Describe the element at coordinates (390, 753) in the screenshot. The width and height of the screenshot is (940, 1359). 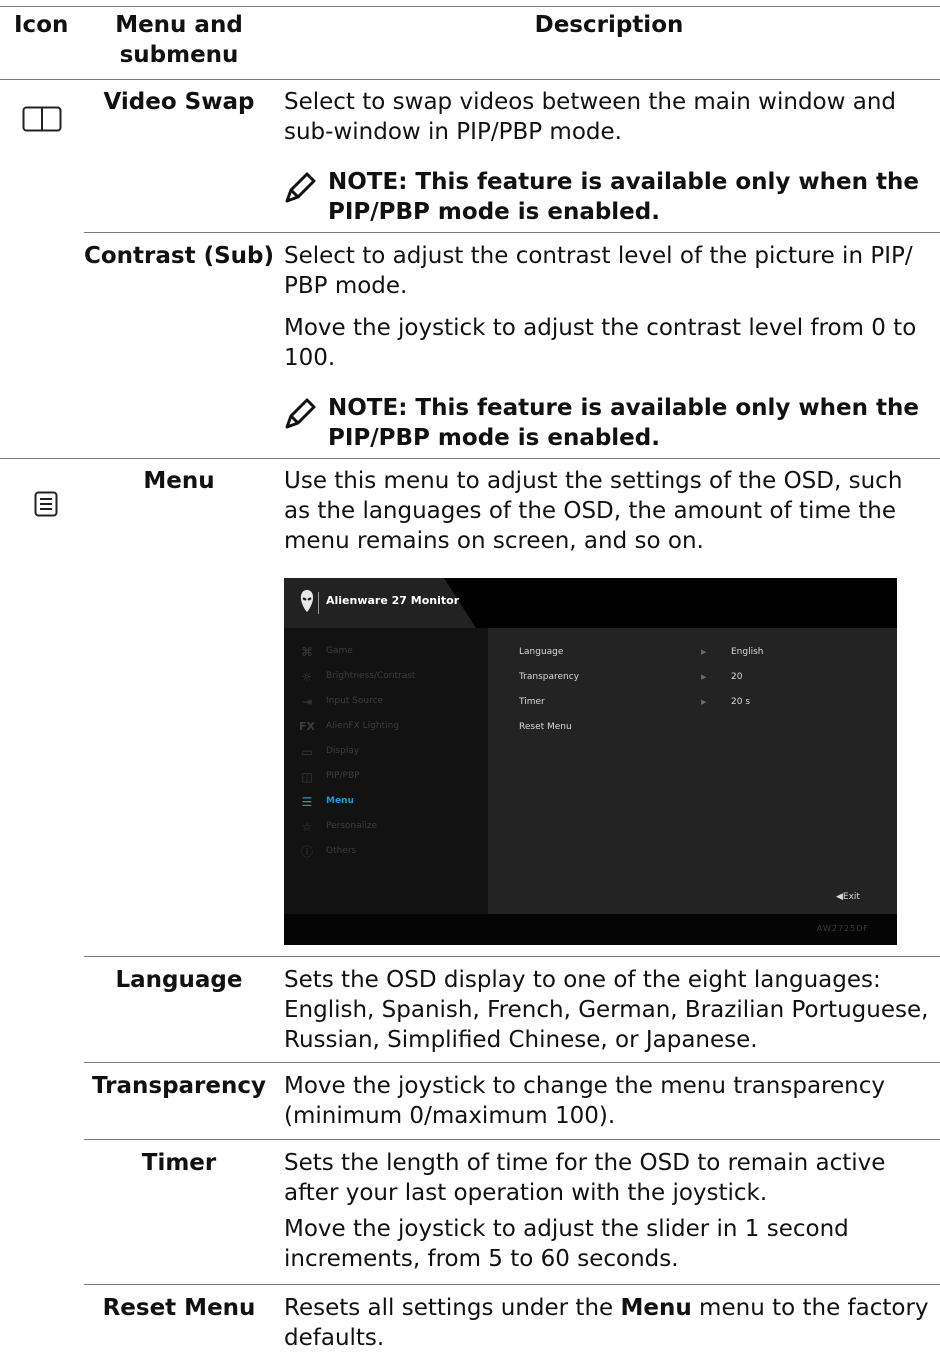
I see `osd-menu-item-display: ▭ Display` at that location.